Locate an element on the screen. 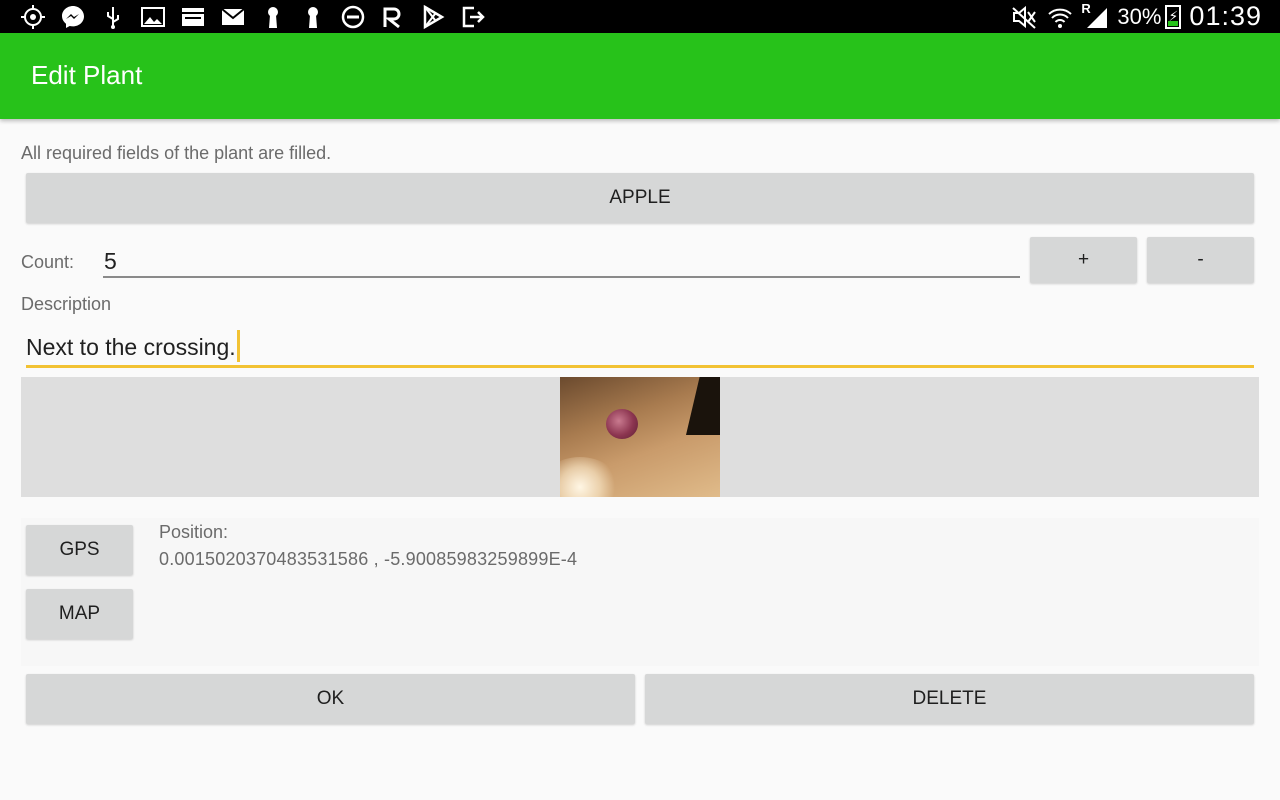  gallery-icon is located at coordinates (153, 17).